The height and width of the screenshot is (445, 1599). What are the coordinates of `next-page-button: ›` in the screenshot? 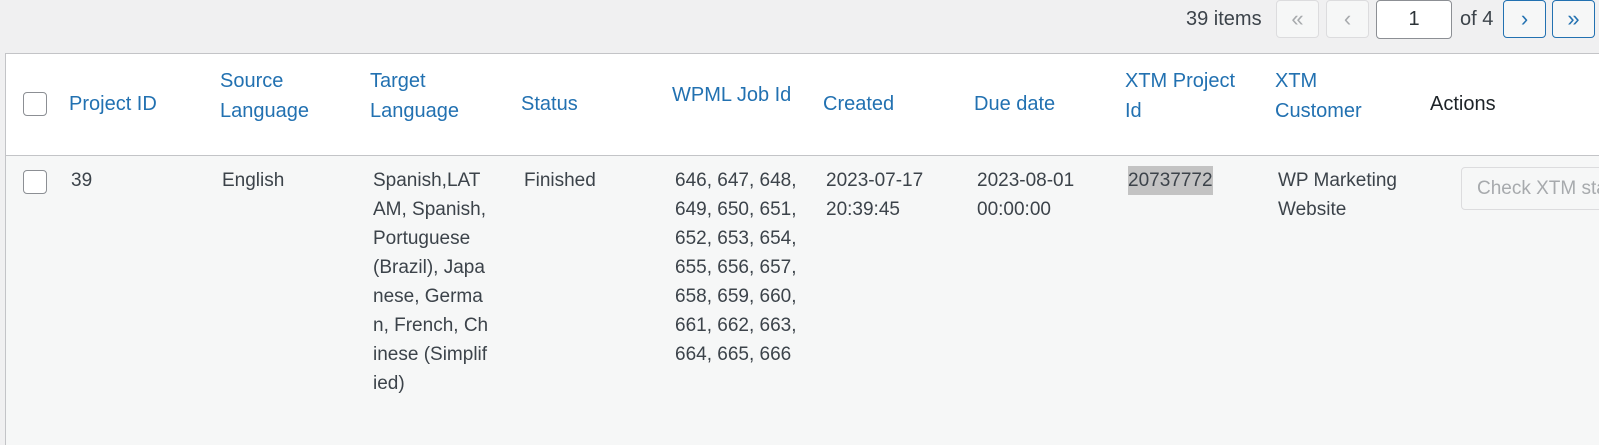 It's located at (1524, 19).